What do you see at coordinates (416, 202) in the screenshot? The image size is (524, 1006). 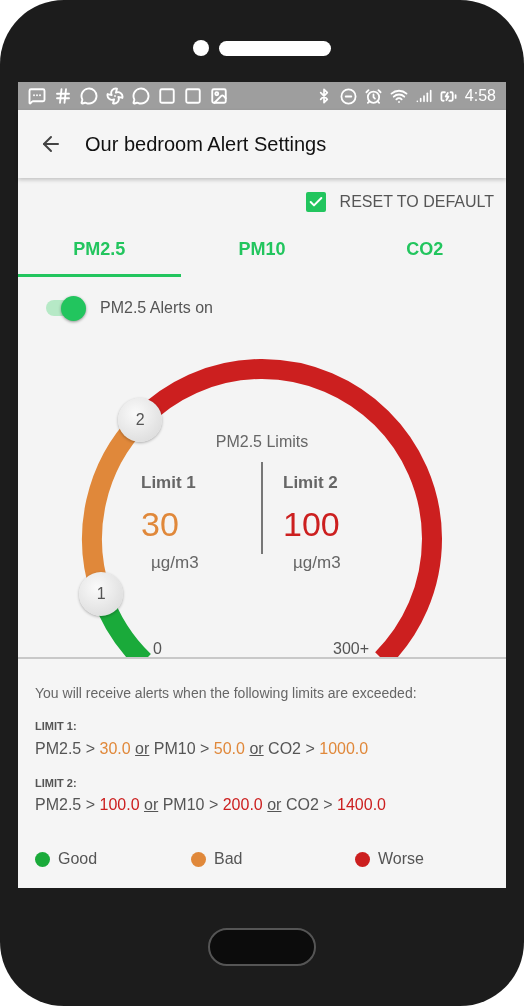 I see `reset-label: RESET TO DEFAULT` at bounding box center [416, 202].